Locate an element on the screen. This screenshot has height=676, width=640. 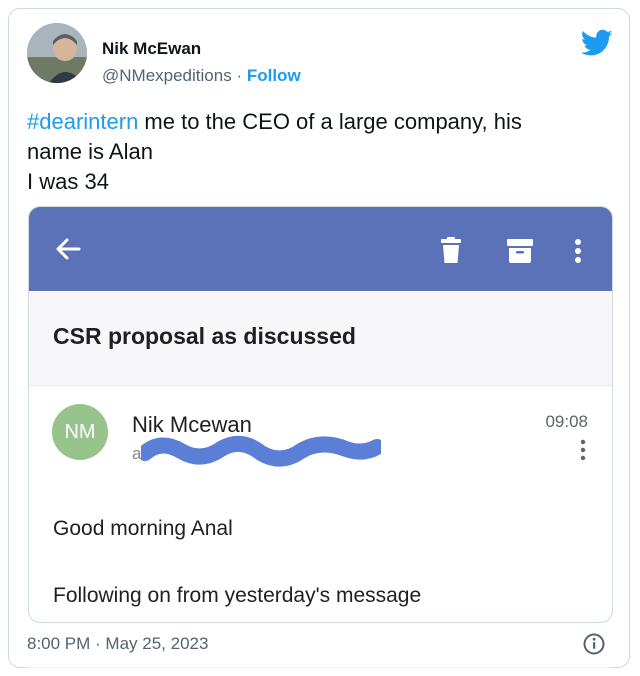
author-avatar is located at coordinates (57, 53).